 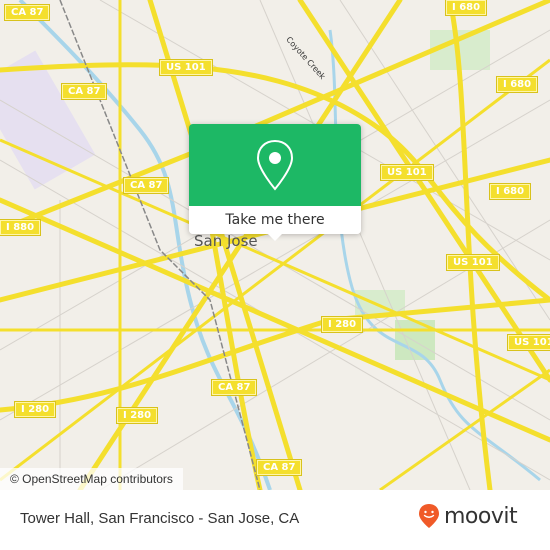 I want to click on destination-popup: Take me there, so click(x=275, y=182).